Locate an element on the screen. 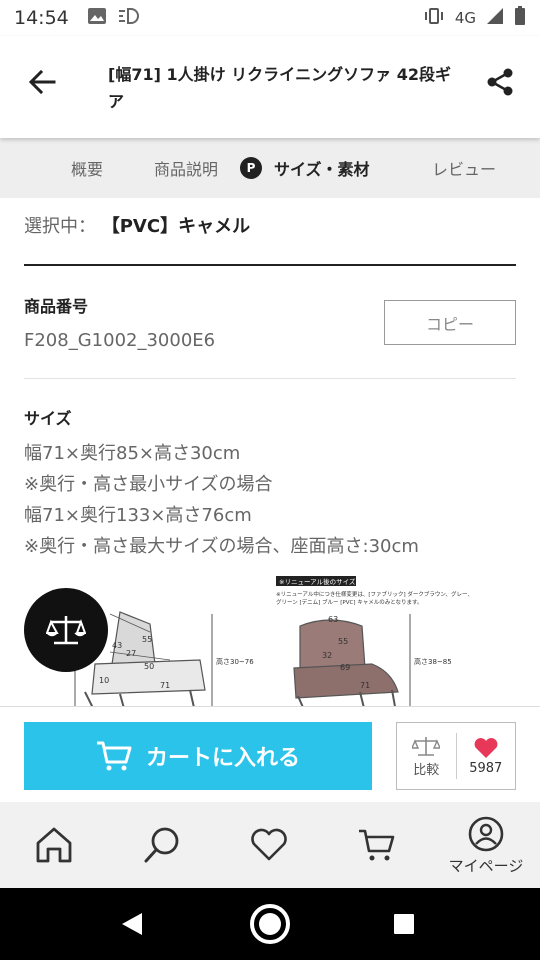 The height and width of the screenshot is (960, 540). compare-button: 比較 is located at coordinates (426, 756).